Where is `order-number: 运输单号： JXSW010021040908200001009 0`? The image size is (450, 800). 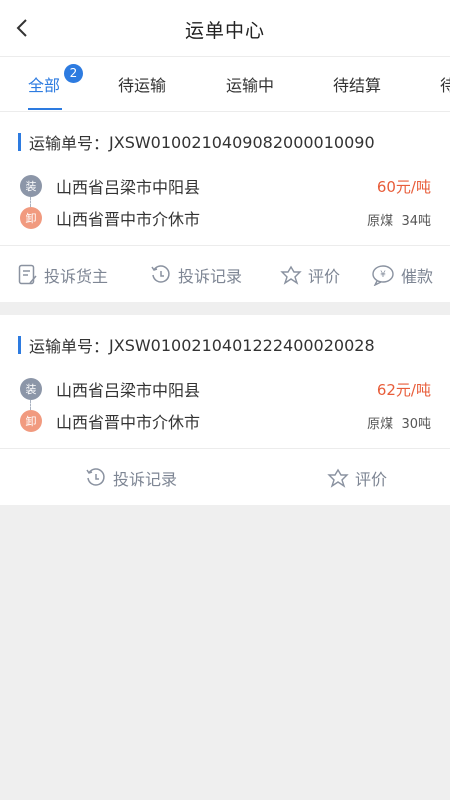
order-number: 运输单号： JXSW010021040908200001009 0 is located at coordinates (196, 142).